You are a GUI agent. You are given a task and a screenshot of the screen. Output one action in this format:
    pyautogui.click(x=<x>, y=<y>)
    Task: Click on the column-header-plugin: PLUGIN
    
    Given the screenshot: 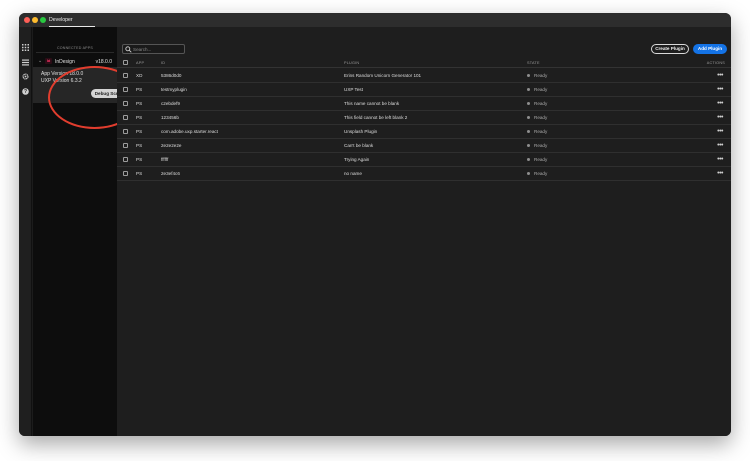 What is the action you would take?
    pyautogui.click(x=351, y=63)
    